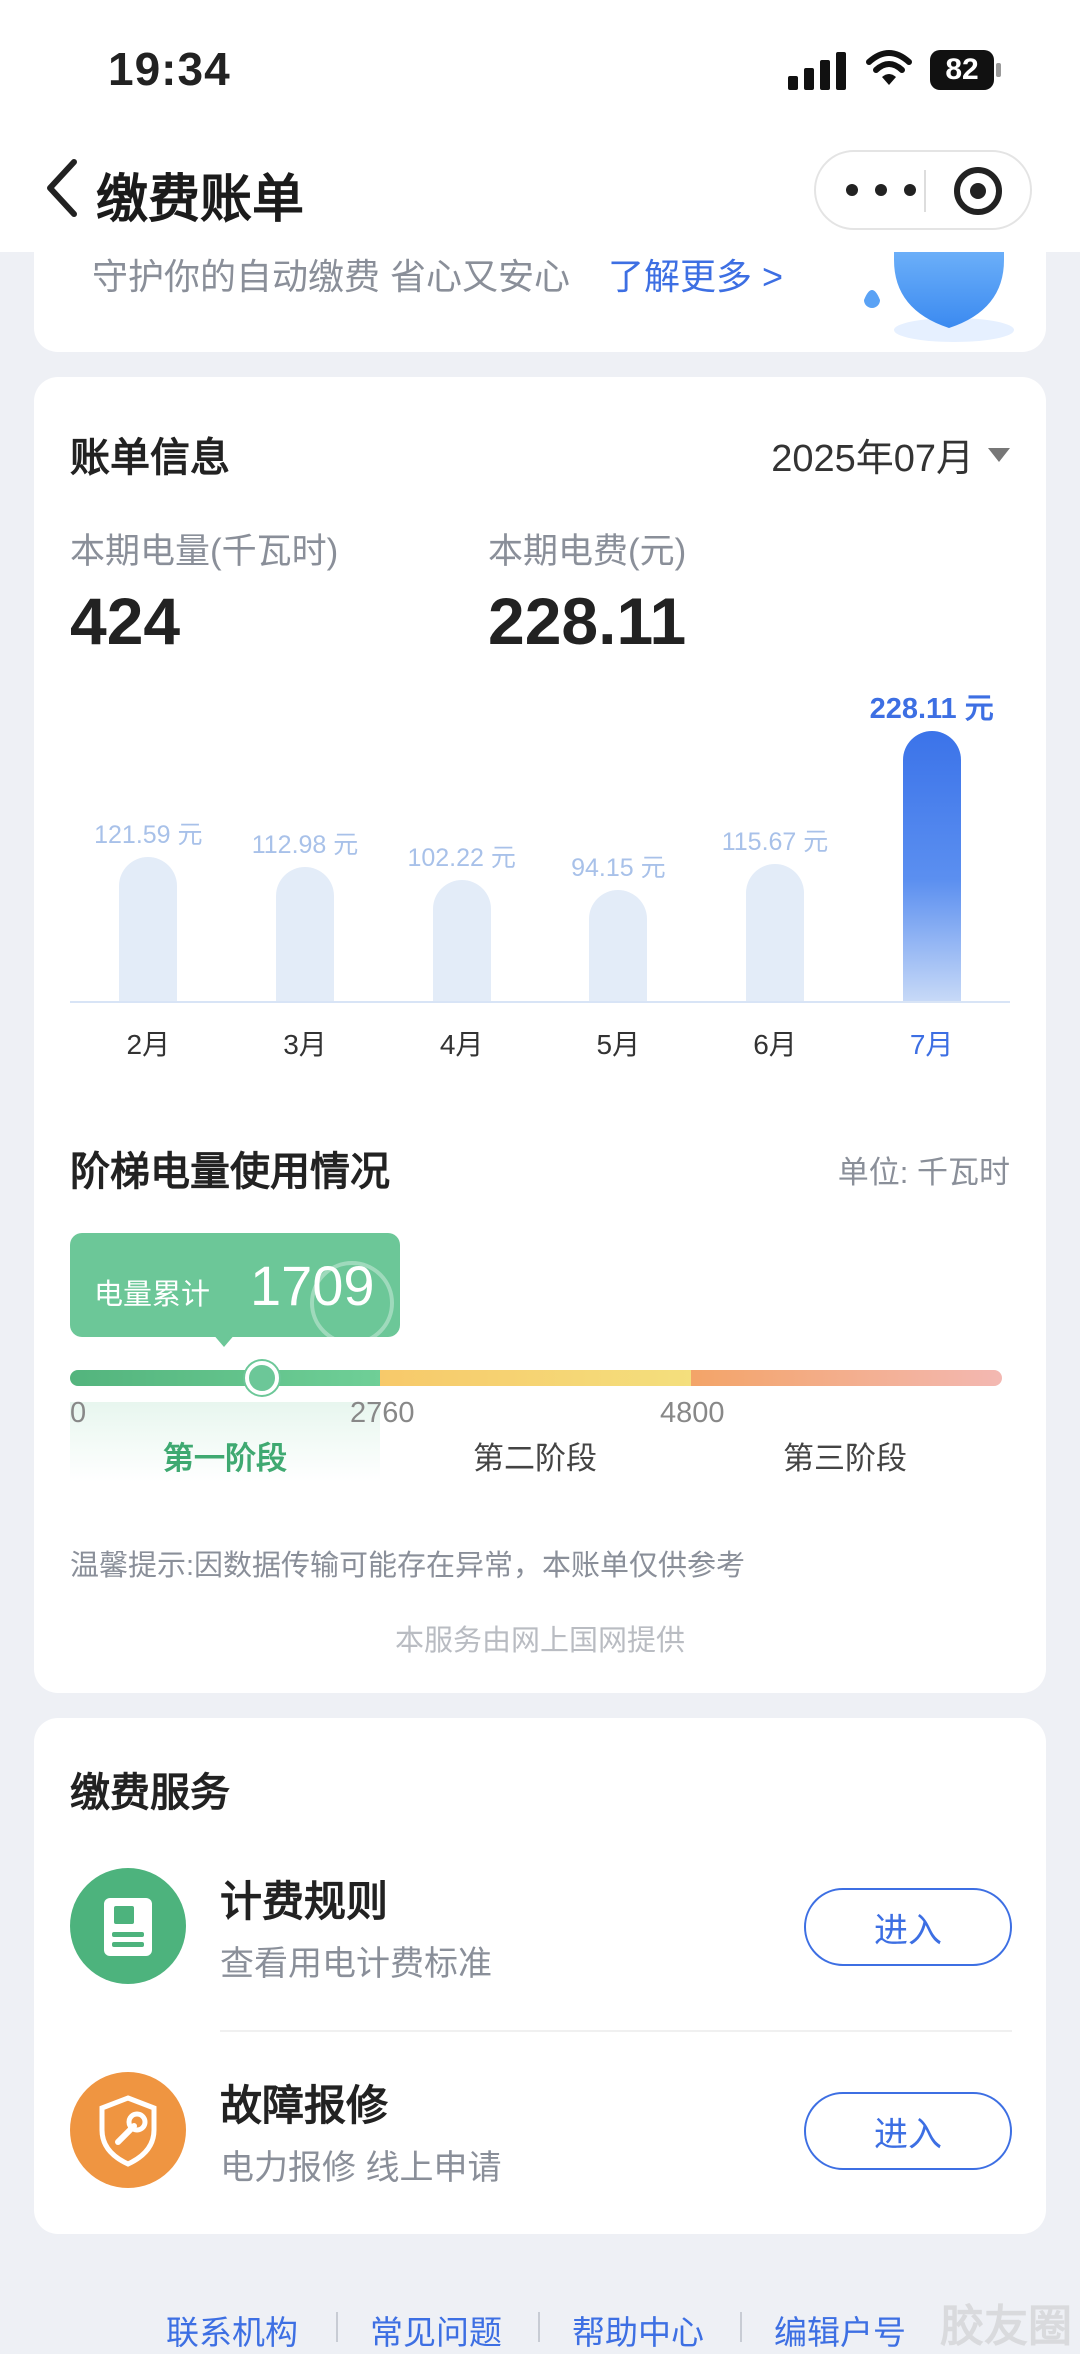  I want to click on wrench-shield-icon, so click(128, 2130).